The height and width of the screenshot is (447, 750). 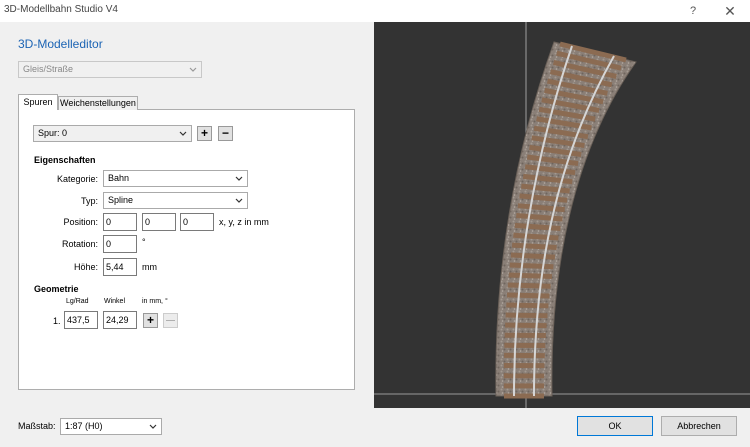 What do you see at coordinates (57, 321) in the screenshot?
I see `geometry-row-index: 1.` at bounding box center [57, 321].